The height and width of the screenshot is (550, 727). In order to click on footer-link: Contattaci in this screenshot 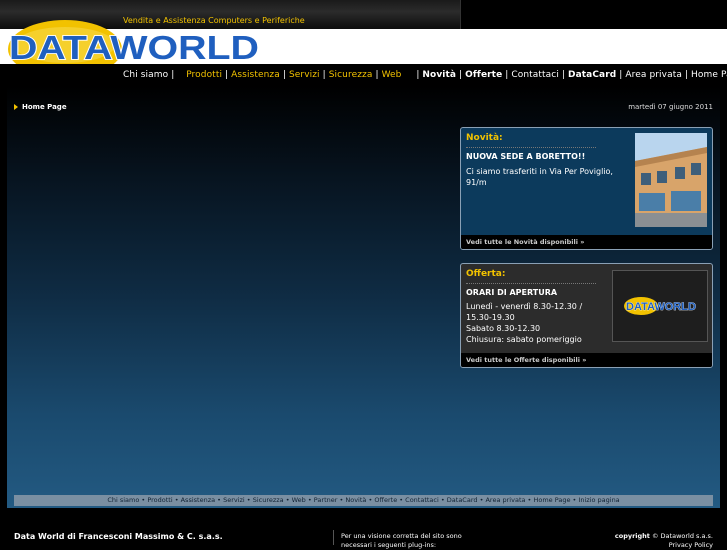, I will do `click(422, 500)`.